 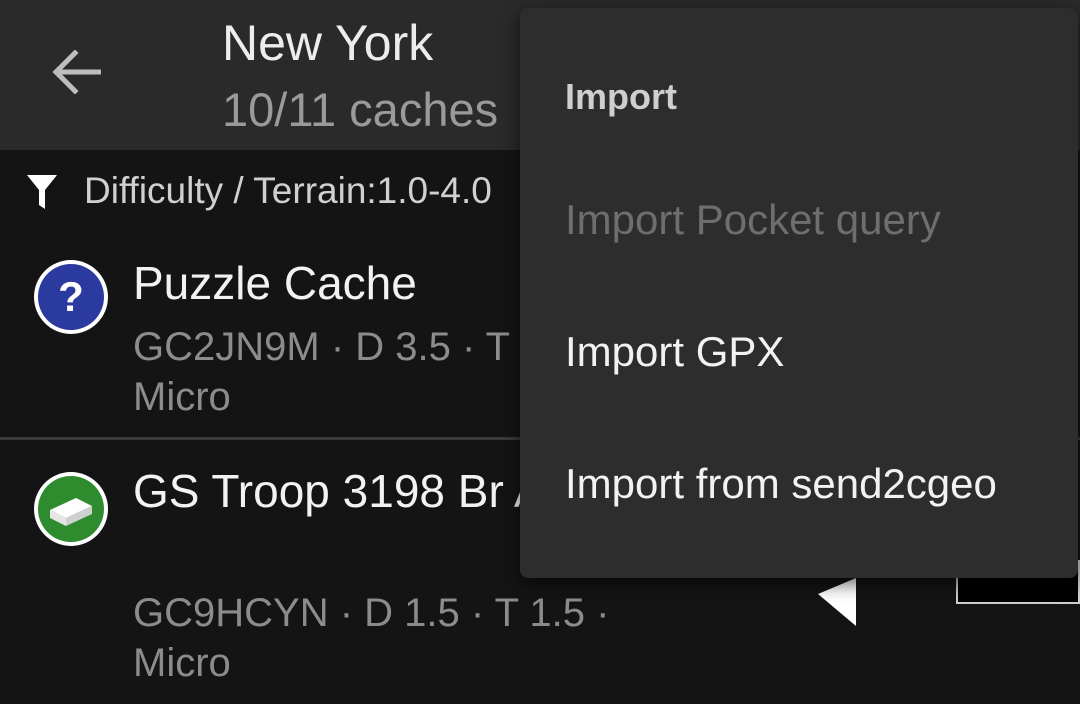 I want to click on box-icon, so click(x=71, y=509).